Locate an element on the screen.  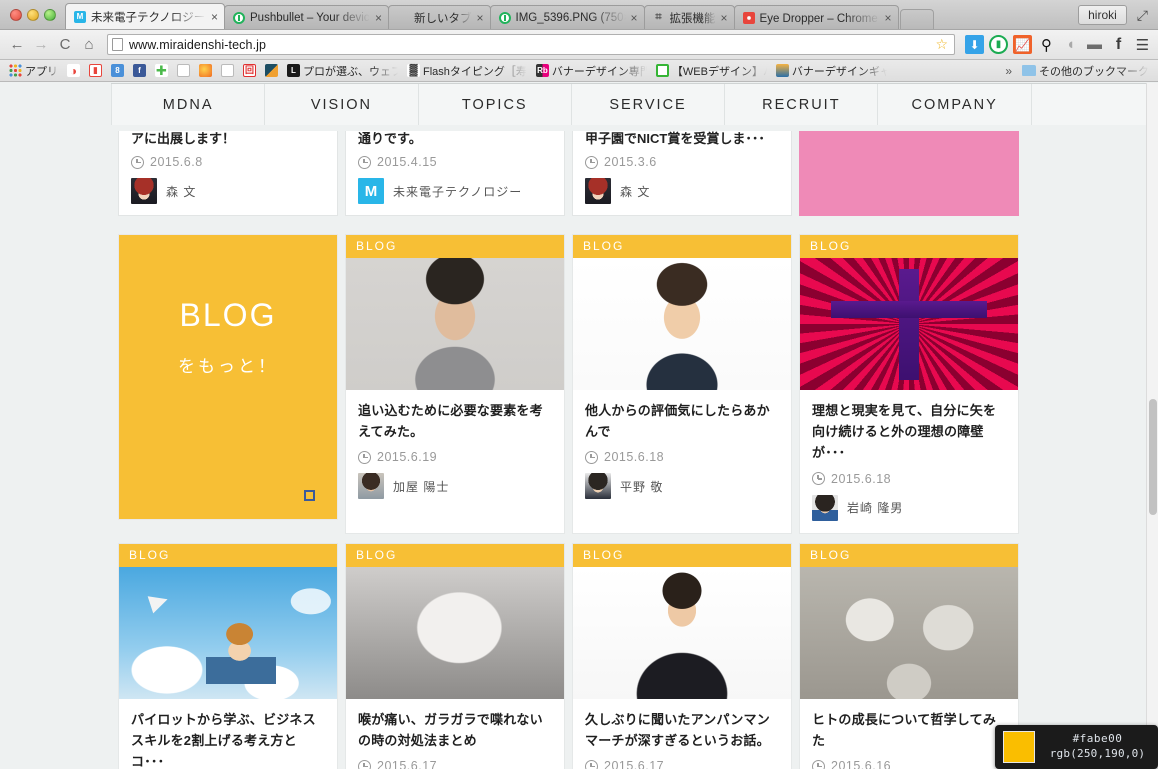
page-scrollbar is located at coordinates (1152, 426).